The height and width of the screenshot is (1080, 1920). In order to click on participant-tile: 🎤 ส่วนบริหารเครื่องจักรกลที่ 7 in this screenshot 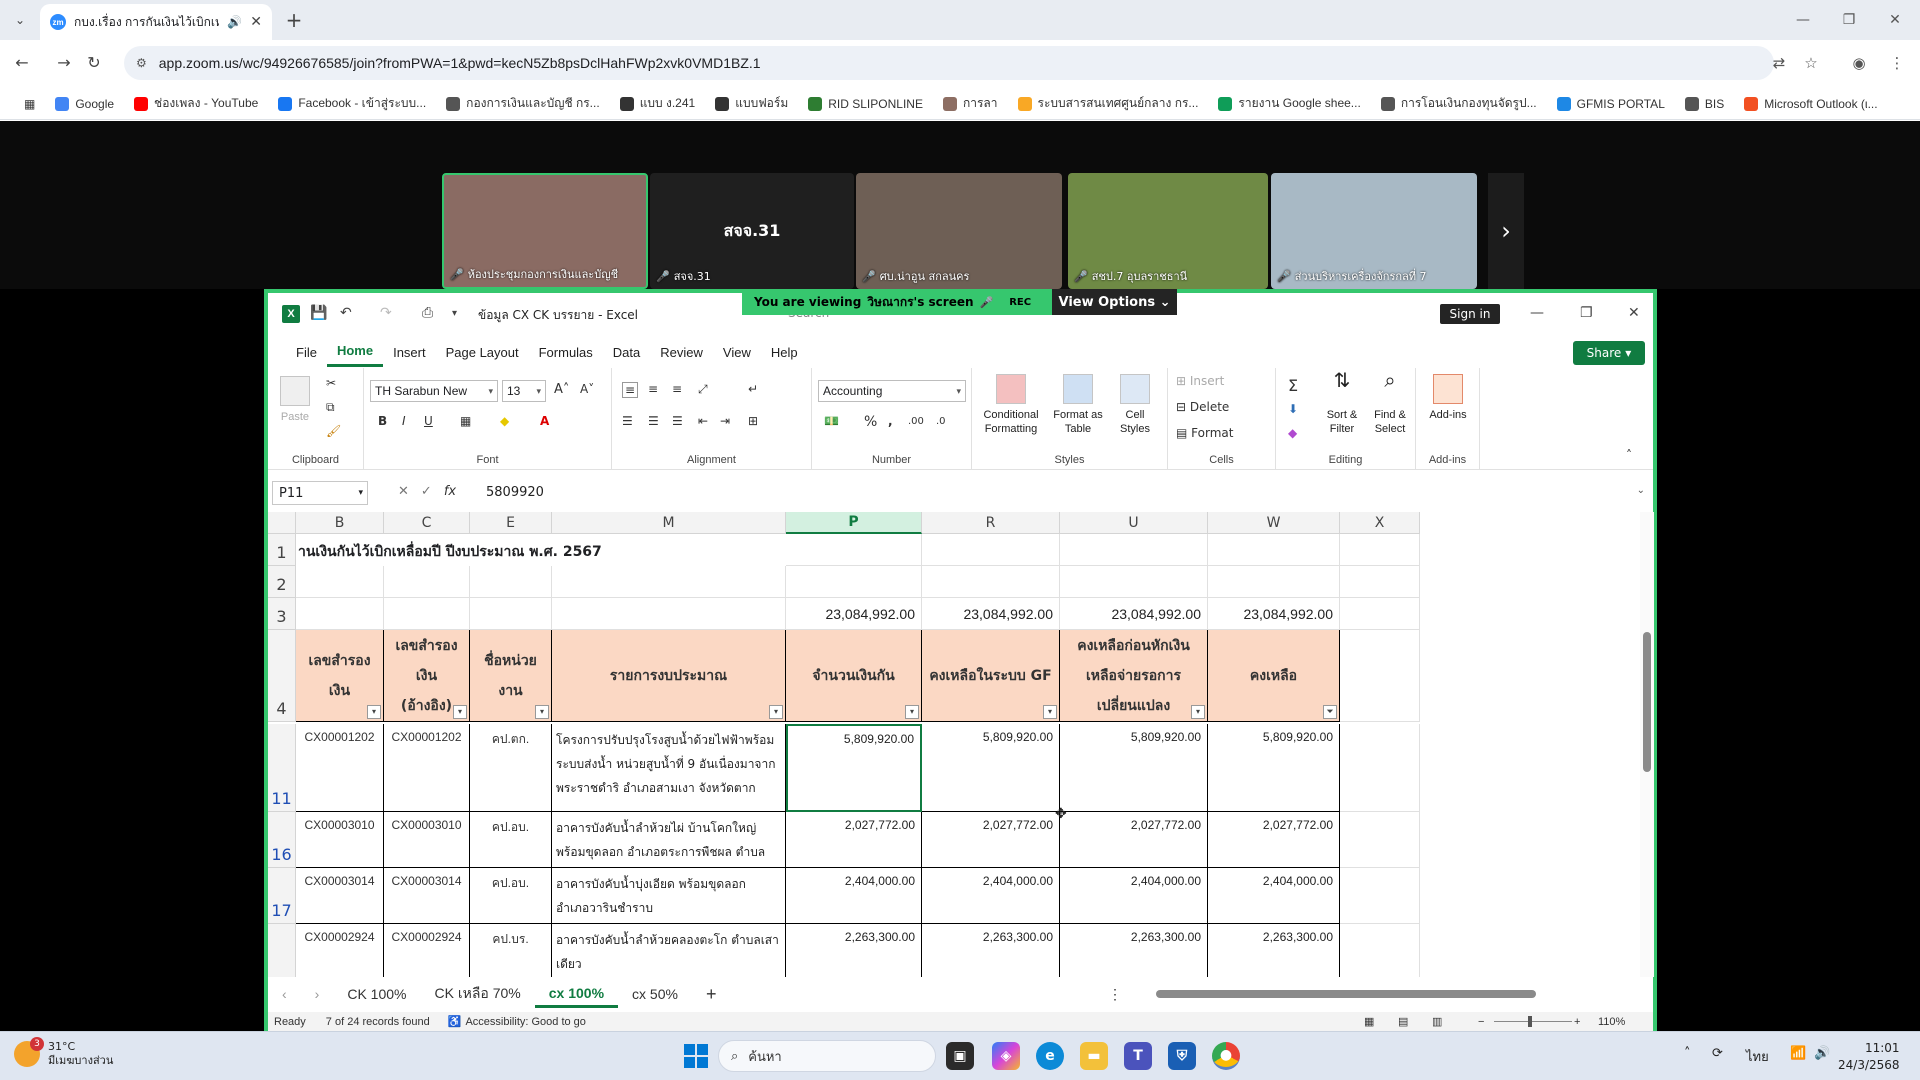, I will do `click(1374, 231)`.